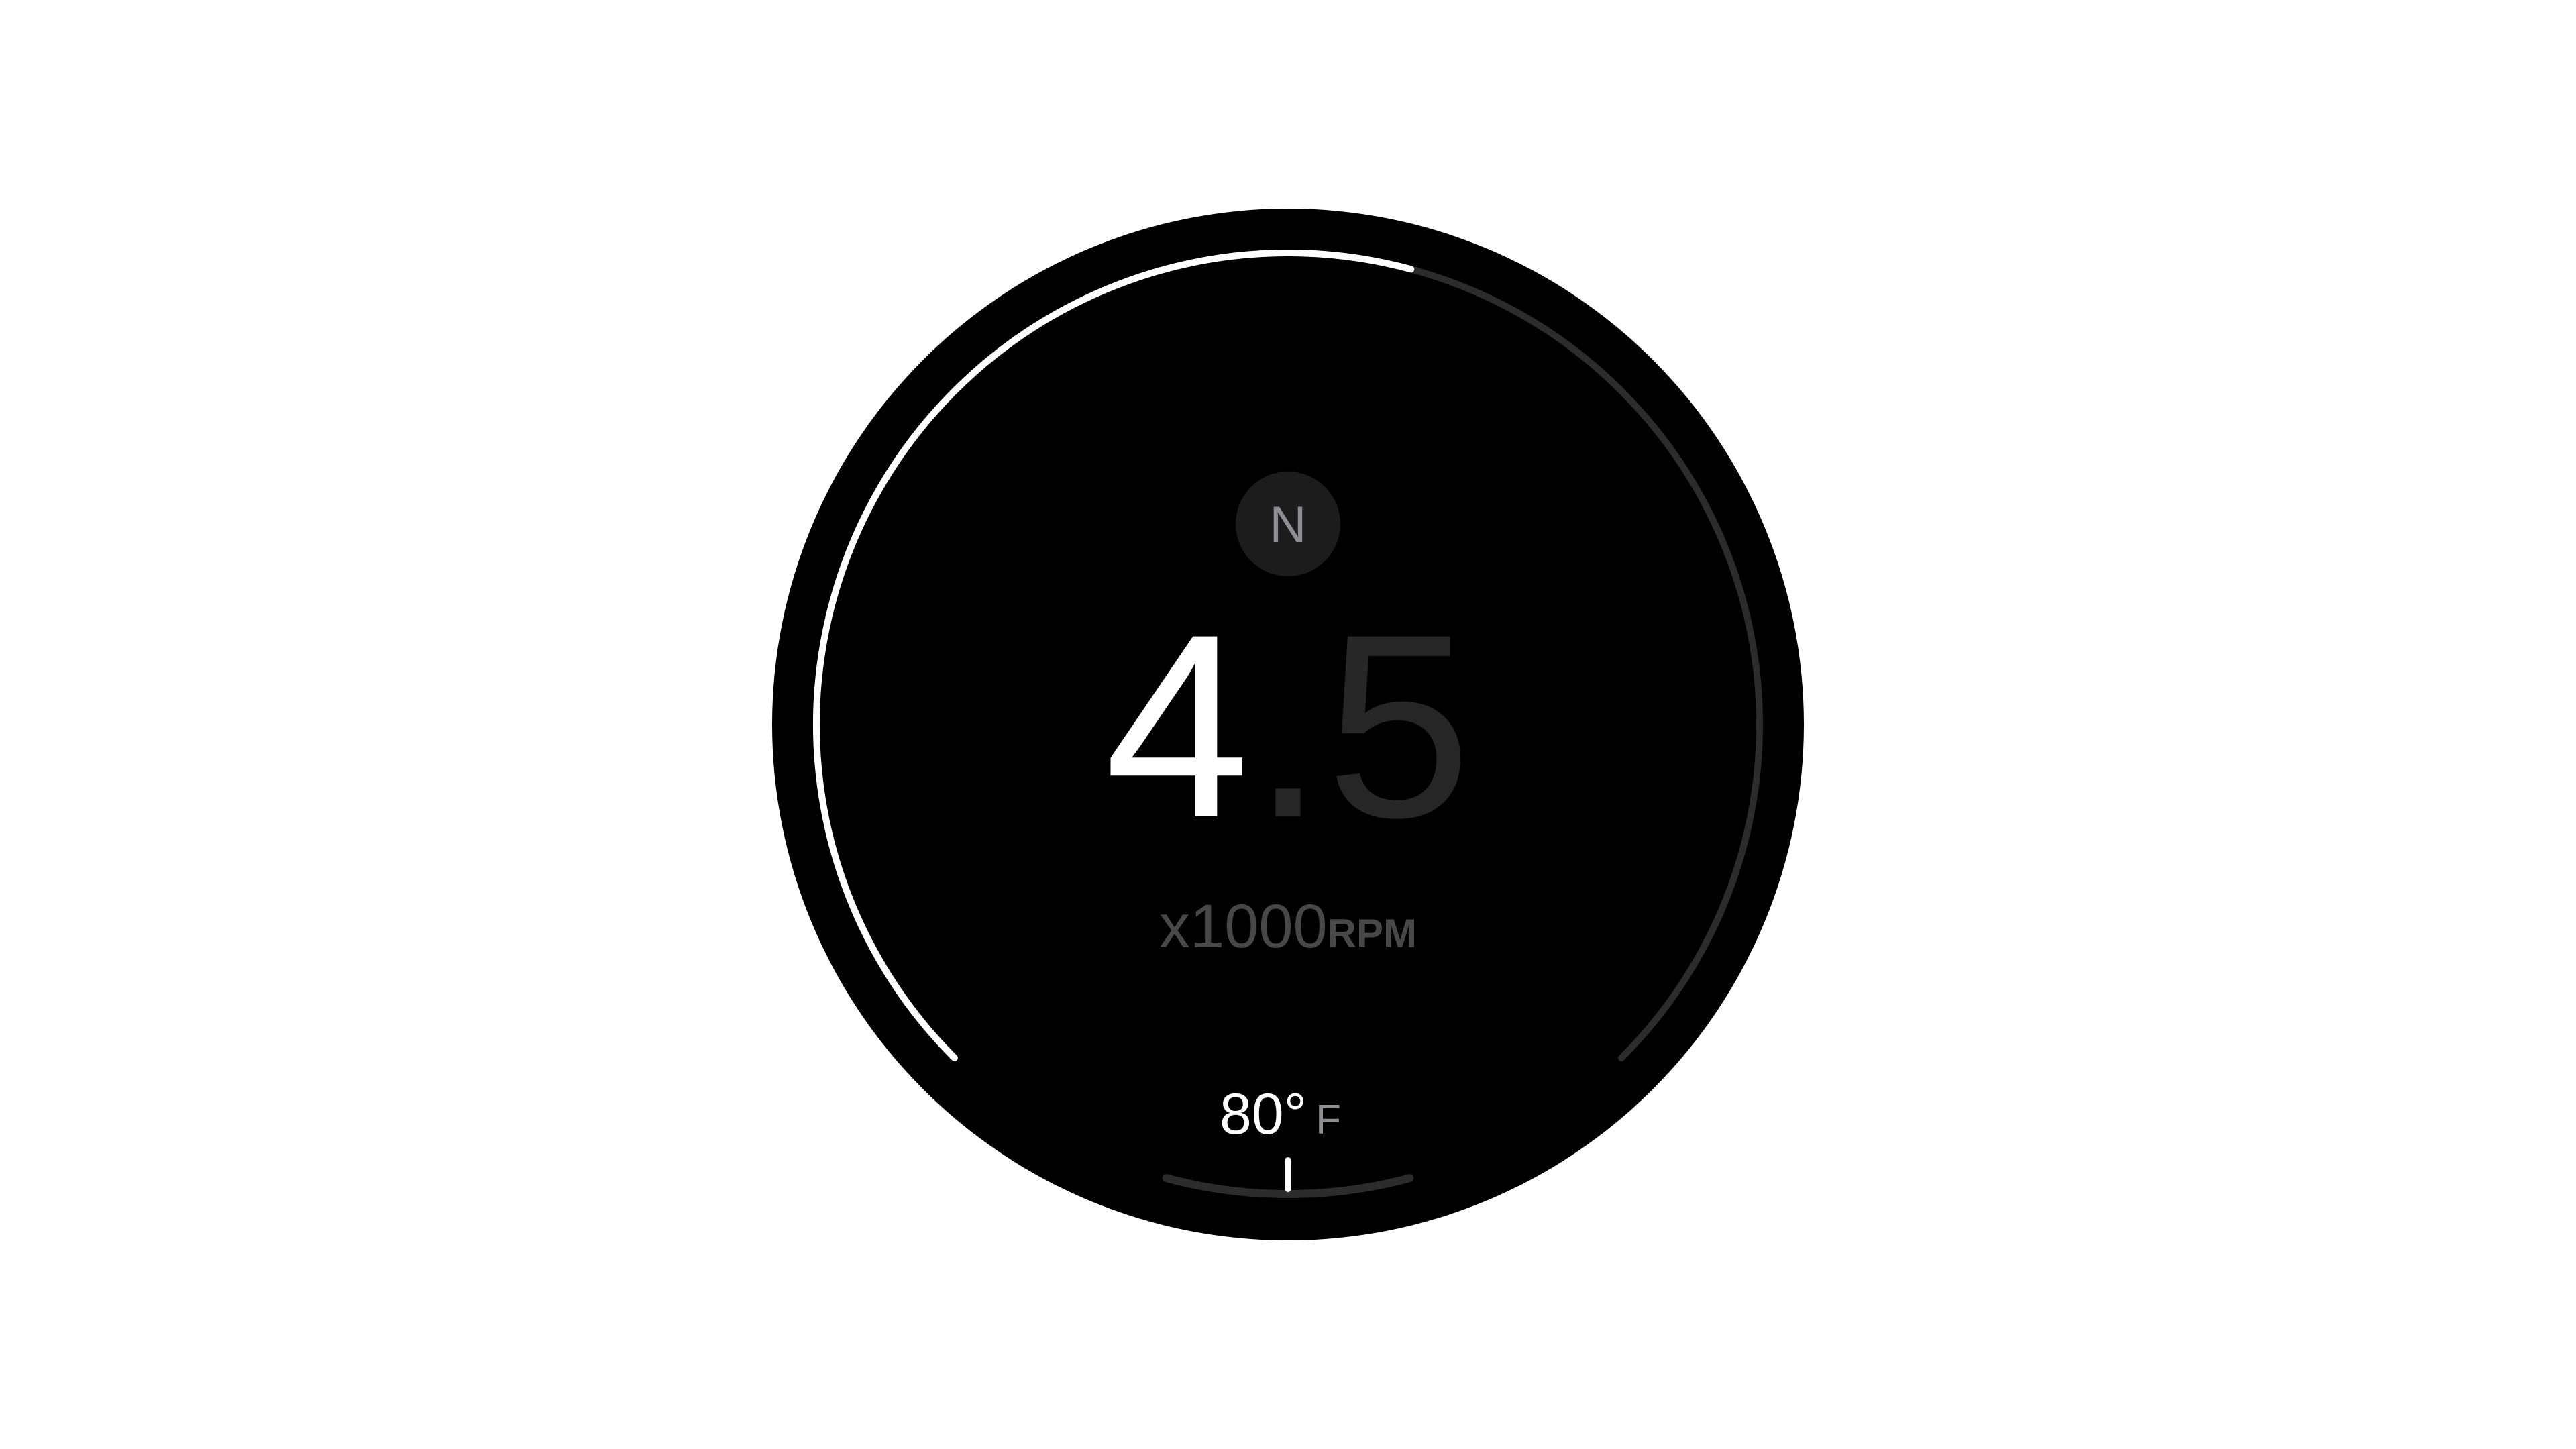 The height and width of the screenshot is (1449, 2576). What do you see at coordinates (1177, 726) in the screenshot?
I see `rpm-value-integer: 4` at bounding box center [1177, 726].